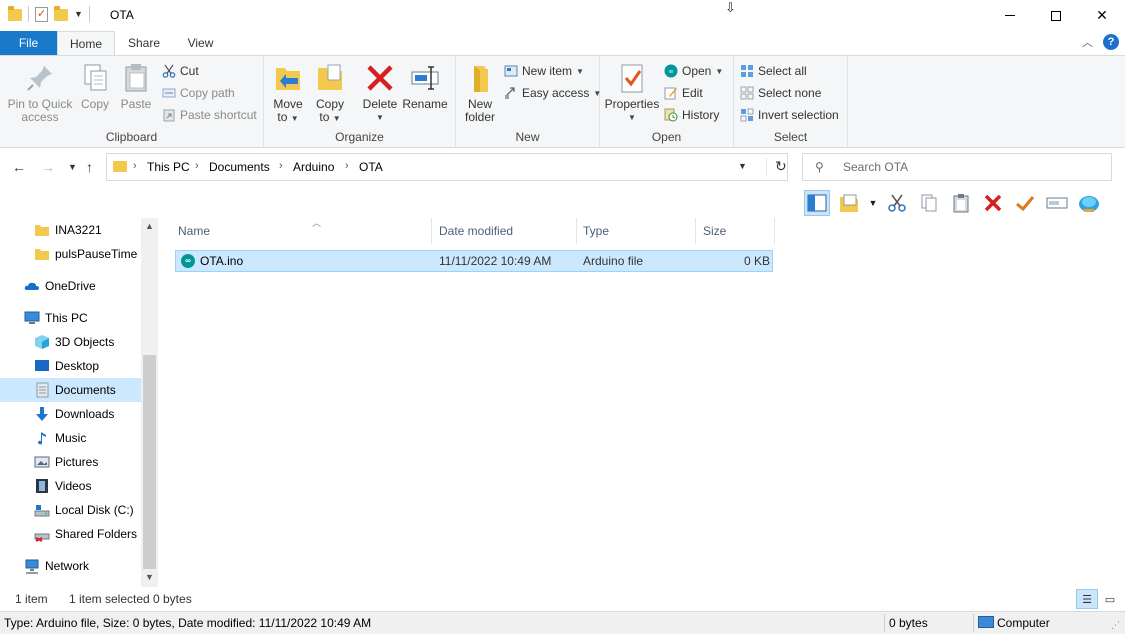 The width and height of the screenshot is (1125, 634). What do you see at coordinates (495, 261) in the screenshot?
I see `file-date-modified: 11/11/2022 10:49 AM` at bounding box center [495, 261].